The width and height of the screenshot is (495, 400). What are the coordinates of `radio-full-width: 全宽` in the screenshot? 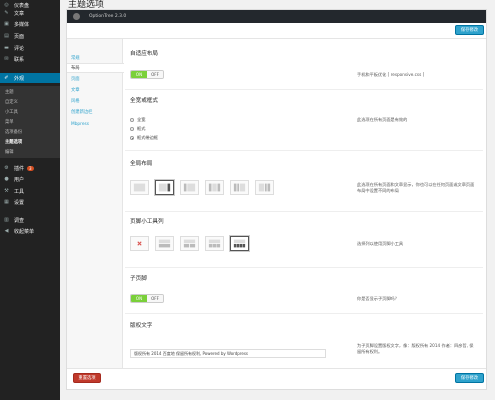 It's located at (137, 120).